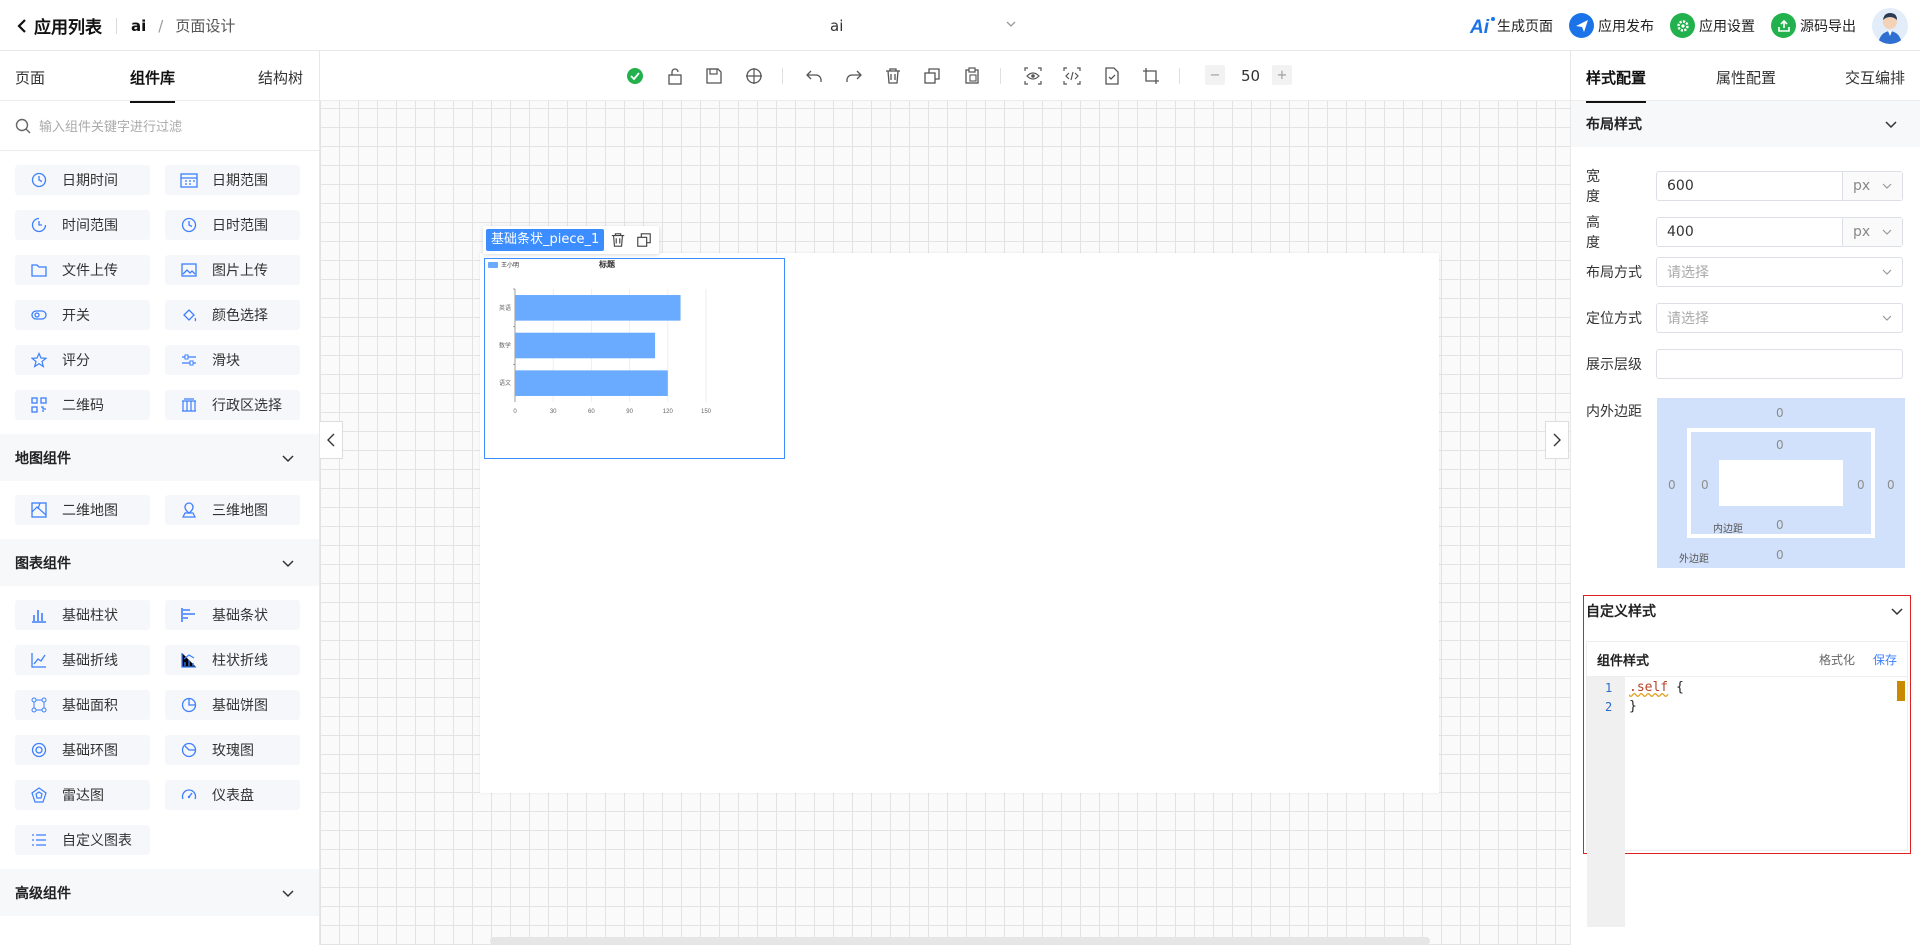 Image resolution: width=1920 pixels, height=945 pixels. What do you see at coordinates (1780, 525) in the screenshot?
I see `padding-bottom-value: 0` at bounding box center [1780, 525].